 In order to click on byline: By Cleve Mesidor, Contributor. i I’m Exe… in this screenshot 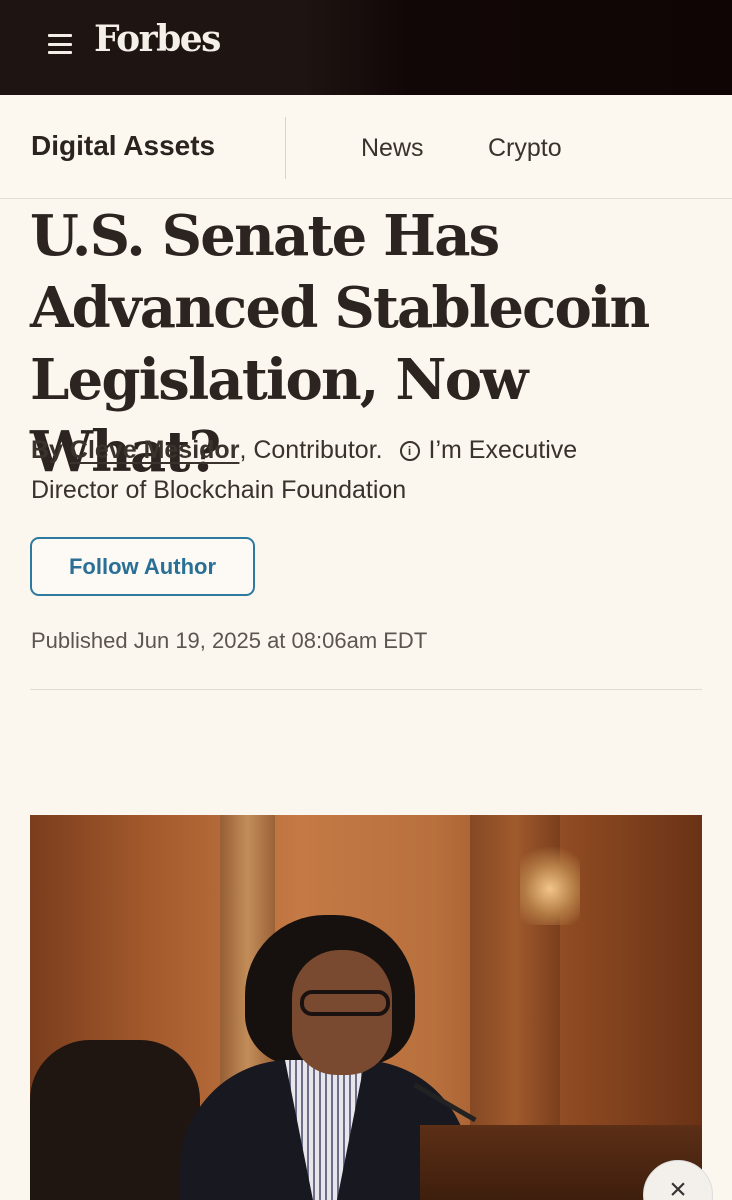, I will do `click(311, 470)`.